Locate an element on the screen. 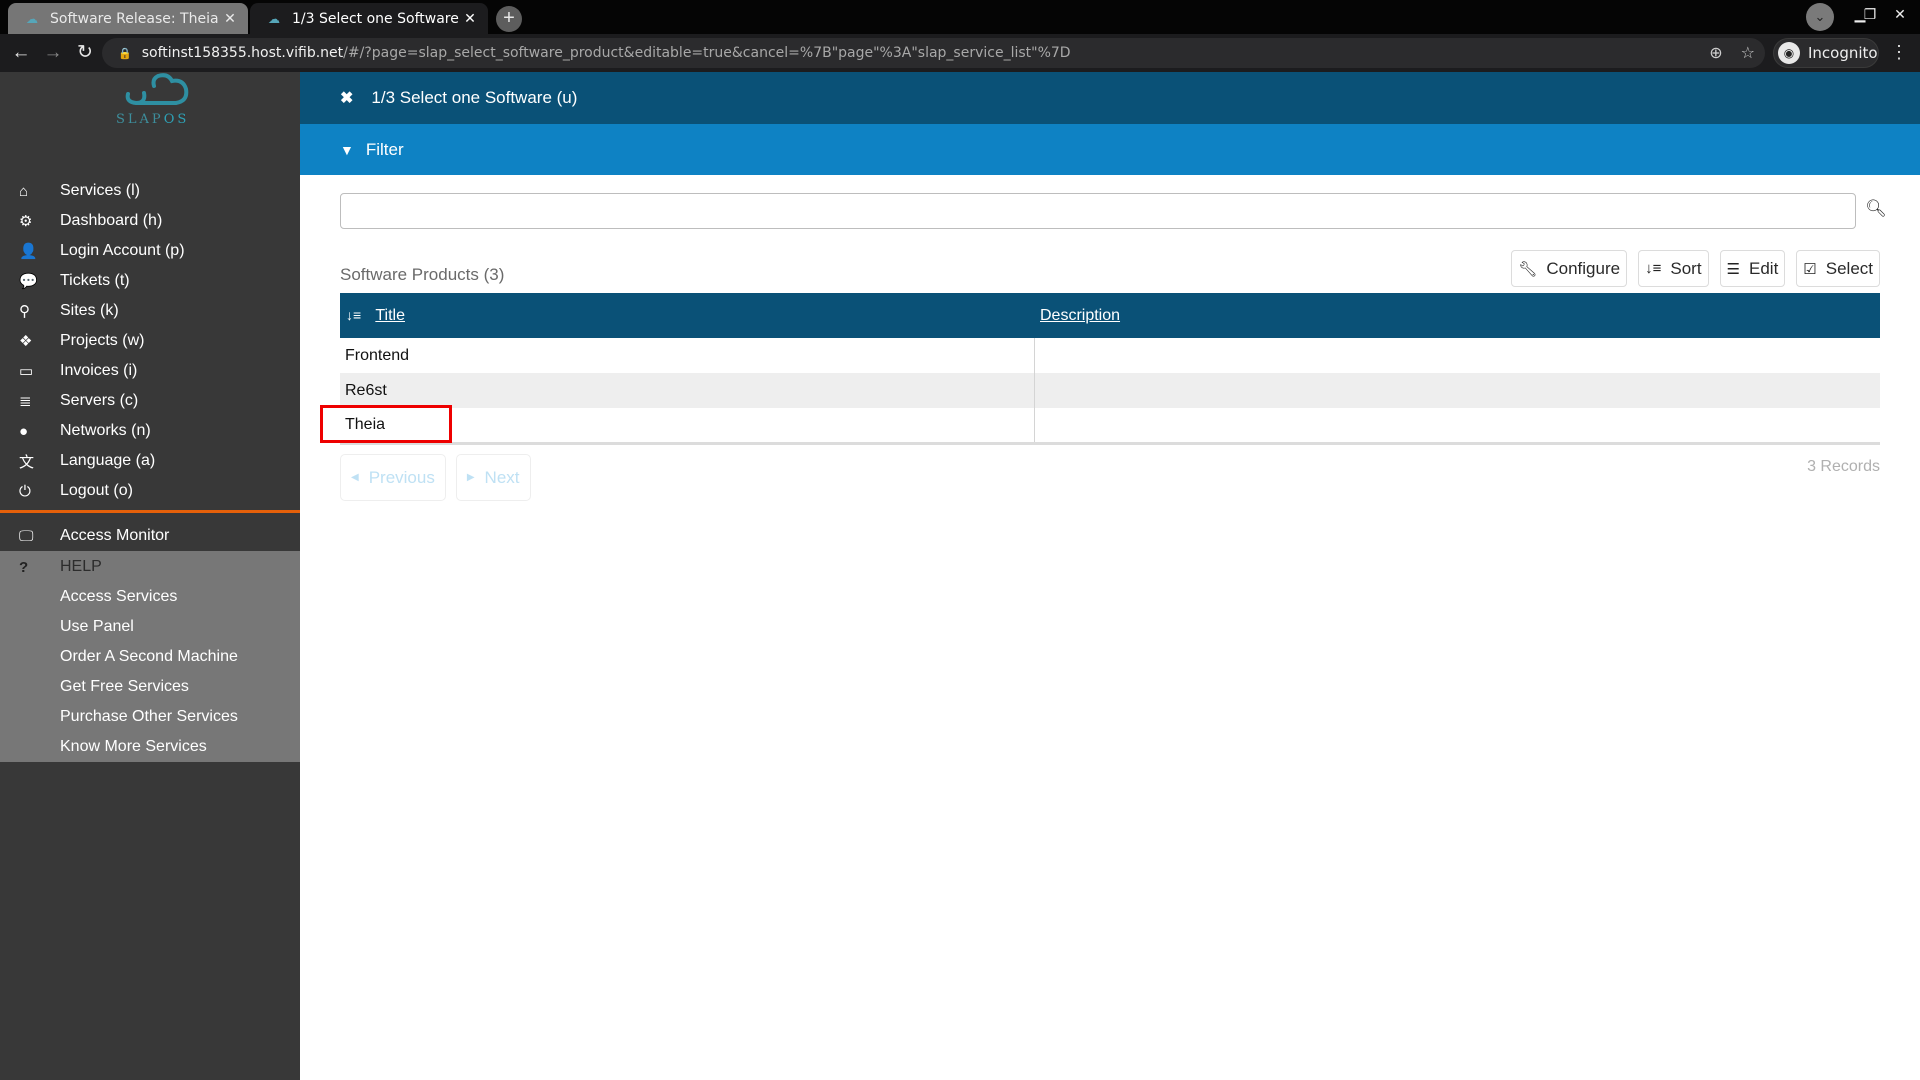 This screenshot has width=1920, height=1080. sidebar-item-dashboard: ⚙ Dashboard (h) is located at coordinates (150, 221).